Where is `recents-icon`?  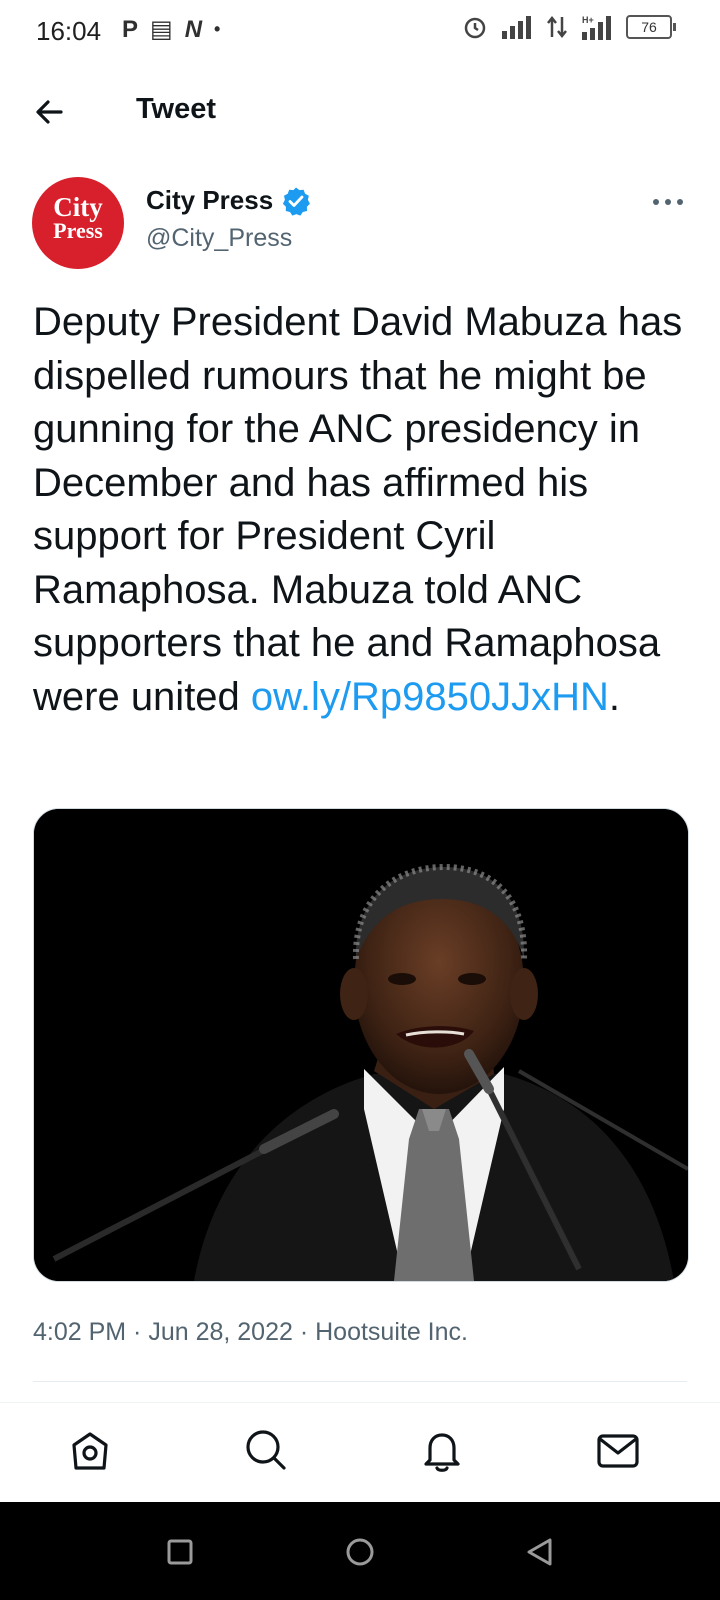
recents-icon is located at coordinates (180, 1552).